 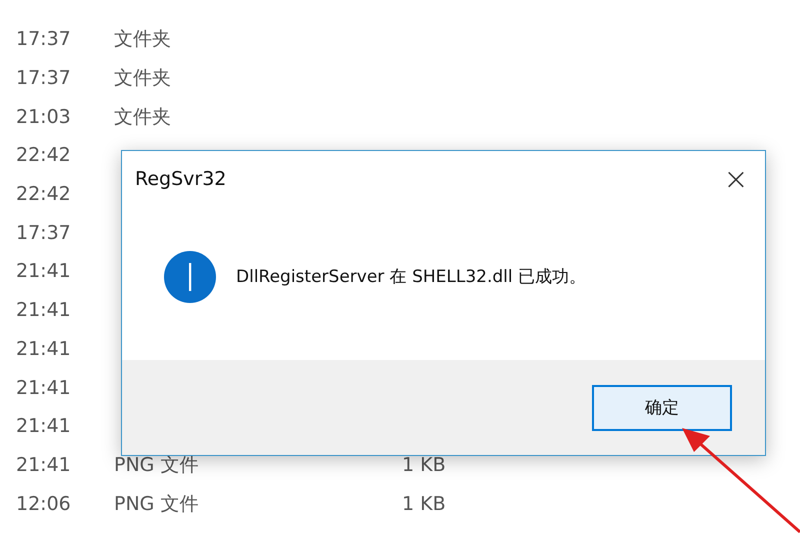 I want to click on modified-cell: 12:06, so click(x=43, y=503).